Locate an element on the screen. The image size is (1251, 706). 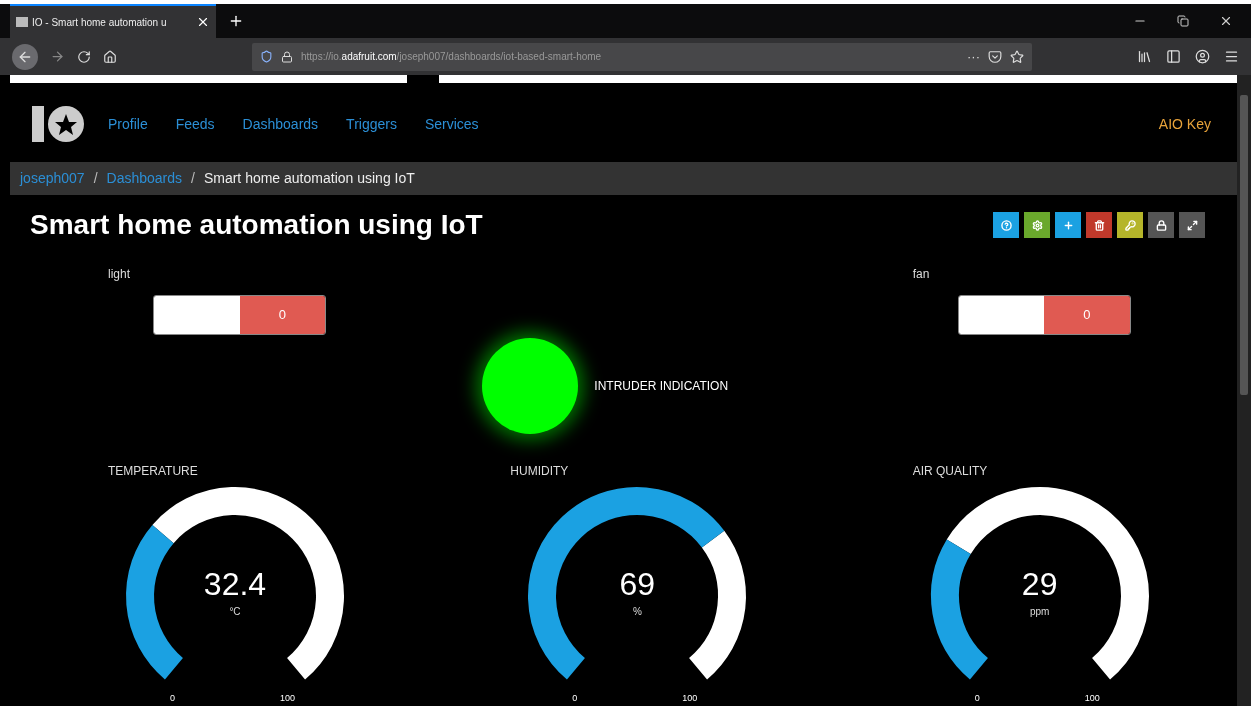
delete-icon is located at coordinates (1099, 225).